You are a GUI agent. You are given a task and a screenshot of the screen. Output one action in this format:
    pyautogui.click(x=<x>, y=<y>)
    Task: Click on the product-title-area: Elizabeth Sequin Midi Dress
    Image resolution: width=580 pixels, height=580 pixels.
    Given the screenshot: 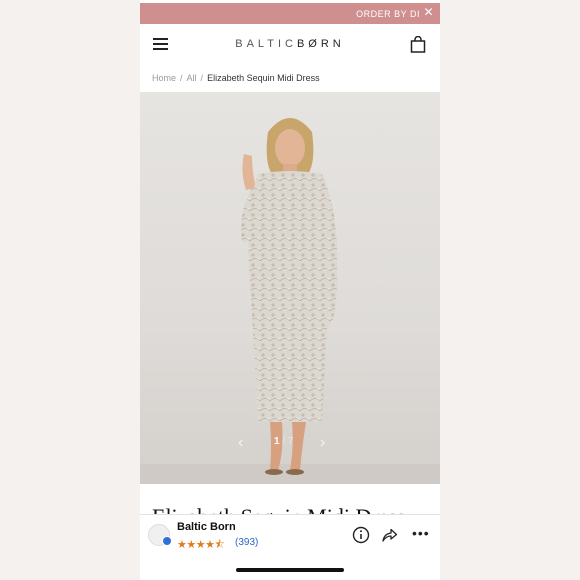 What is the action you would take?
    pyautogui.click(x=290, y=500)
    